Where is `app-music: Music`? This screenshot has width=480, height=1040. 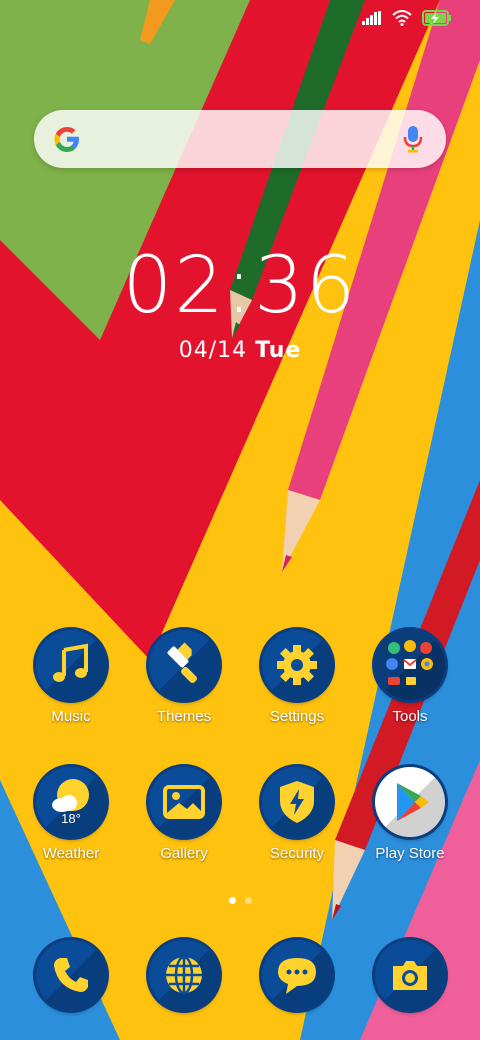
app-music: Music is located at coordinates (71, 677).